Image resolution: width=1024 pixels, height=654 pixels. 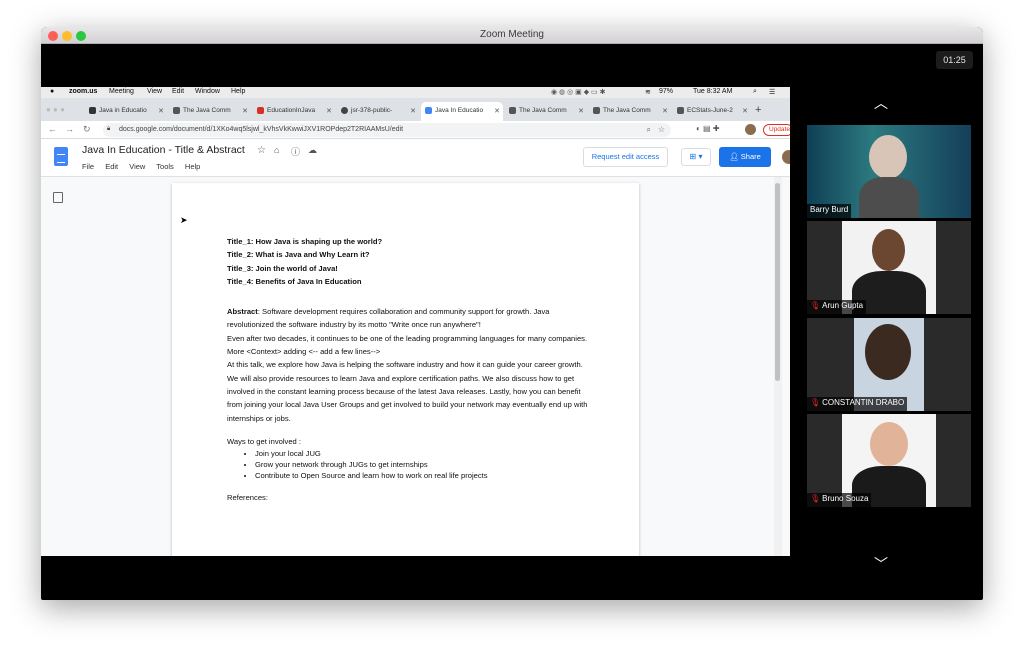 What do you see at coordinates (163, 150) in the screenshot?
I see `document-title: Java In Education - Title & Abstract` at bounding box center [163, 150].